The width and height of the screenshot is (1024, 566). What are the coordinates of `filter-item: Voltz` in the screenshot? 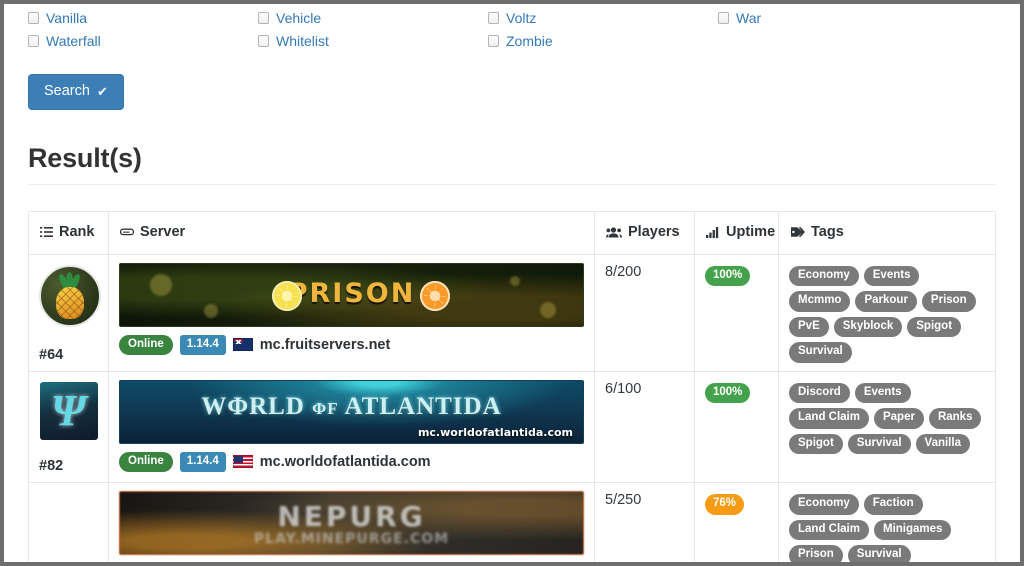 It's located at (603, 17).